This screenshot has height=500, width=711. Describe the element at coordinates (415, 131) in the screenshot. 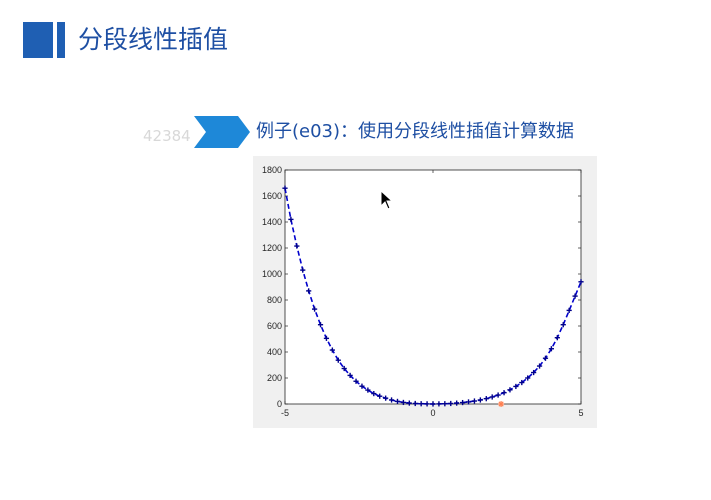

I see `example-caption: 例子(e03)：使用分段线性插值计算数据` at that location.